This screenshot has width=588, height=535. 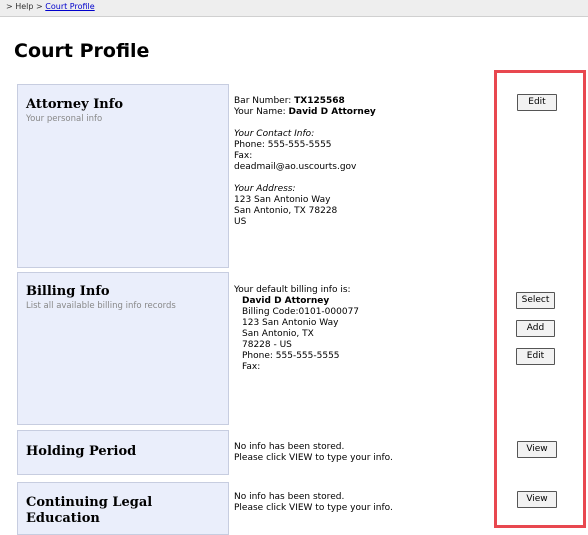 What do you see at coordinates (260, 112) in the screenshot?
I see `name-label: Your Name:` at bounding box center [260, 112].